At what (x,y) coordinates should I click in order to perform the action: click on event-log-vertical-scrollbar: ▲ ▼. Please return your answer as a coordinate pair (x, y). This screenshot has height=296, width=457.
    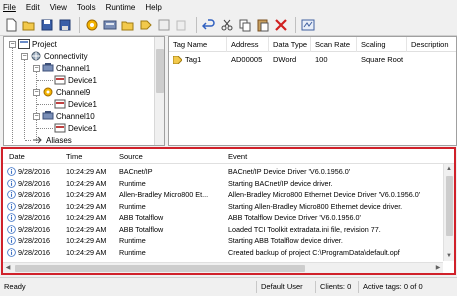
    Looking at the image, I should click on (448, 212).